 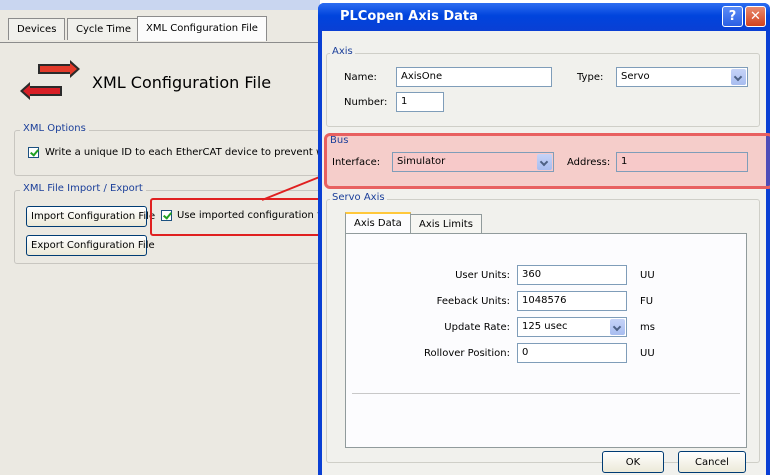 I want to click on bus-interface-label: Interface:, so click(x=356, y=162).